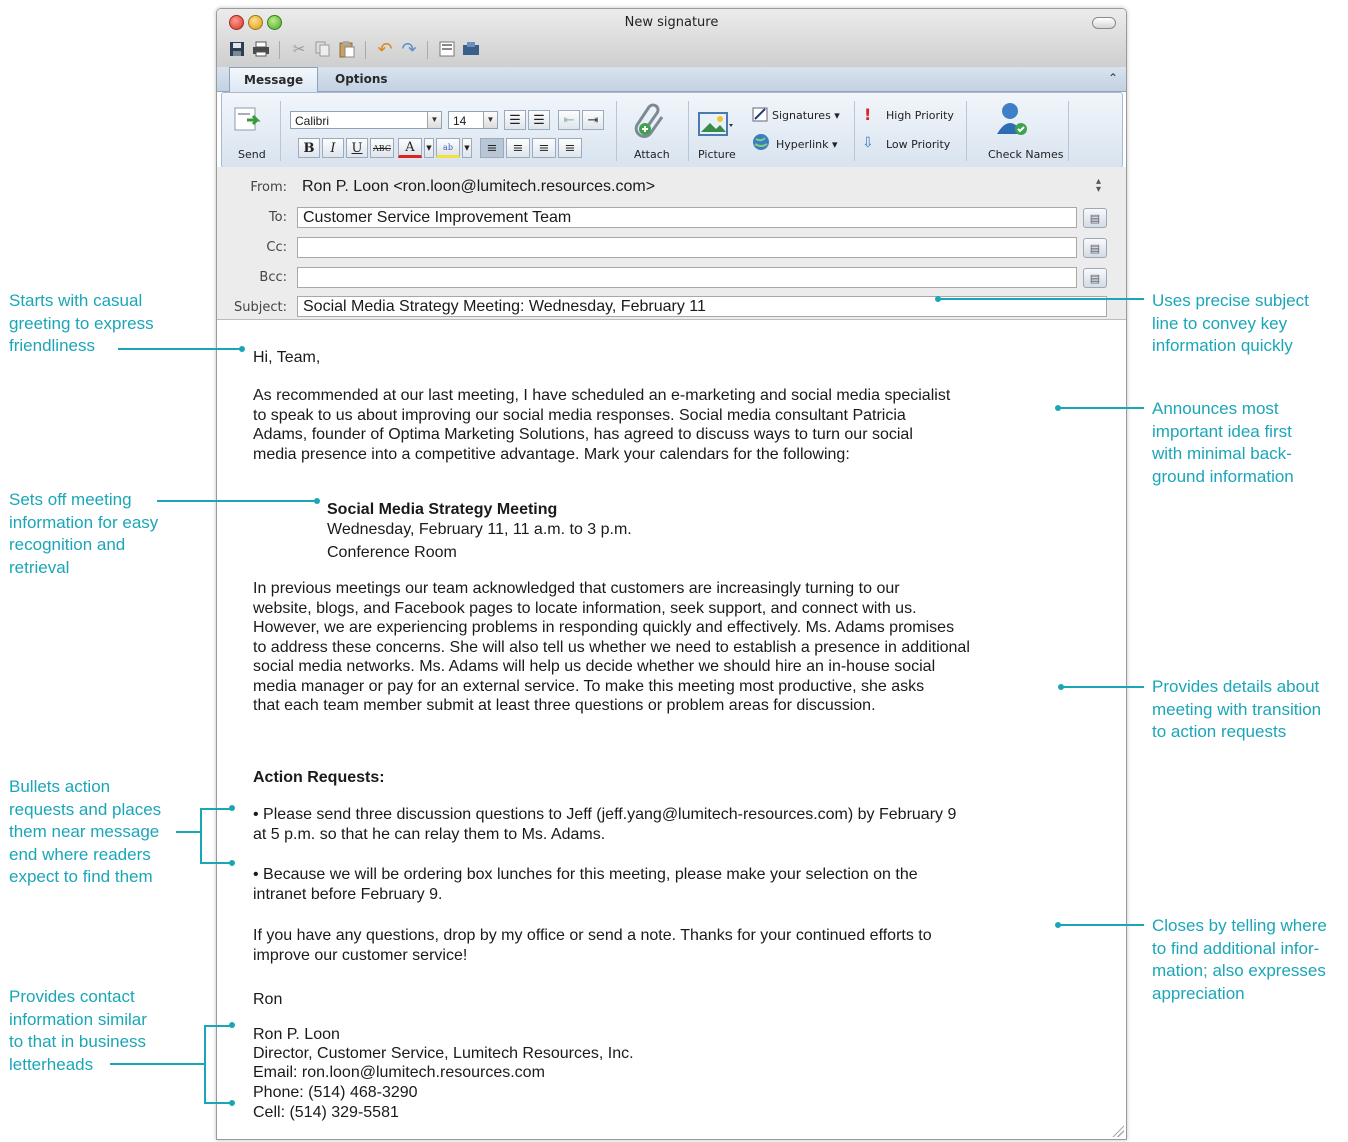 The image size is (1348, 1142). Describe the element at coordinates (539, 120) in the screenshot. I see `numbering-icon: ☰` at that location.